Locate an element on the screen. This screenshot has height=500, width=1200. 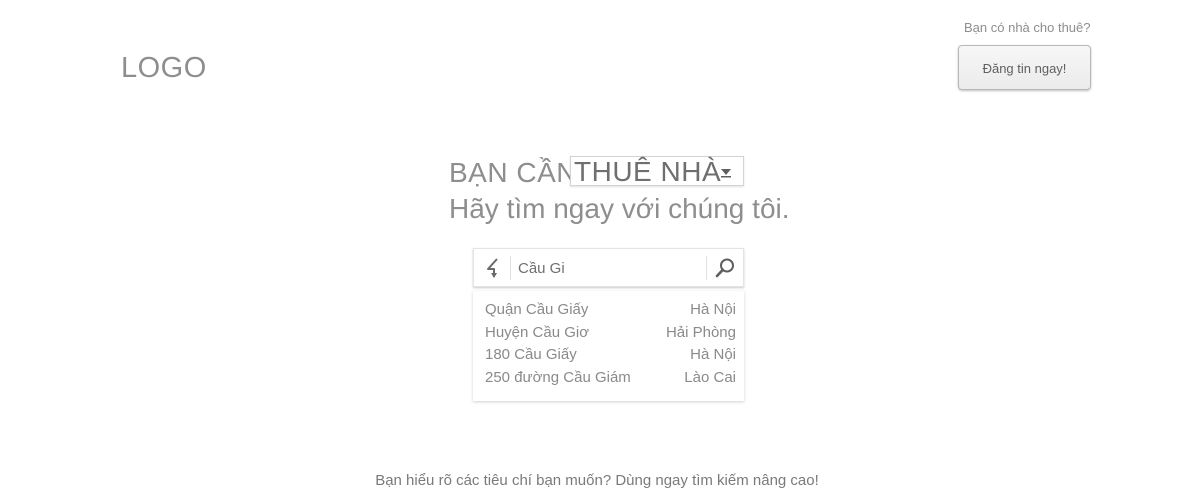
hero-prefix: BẠN CẦN is located at coordinates (513, 172).